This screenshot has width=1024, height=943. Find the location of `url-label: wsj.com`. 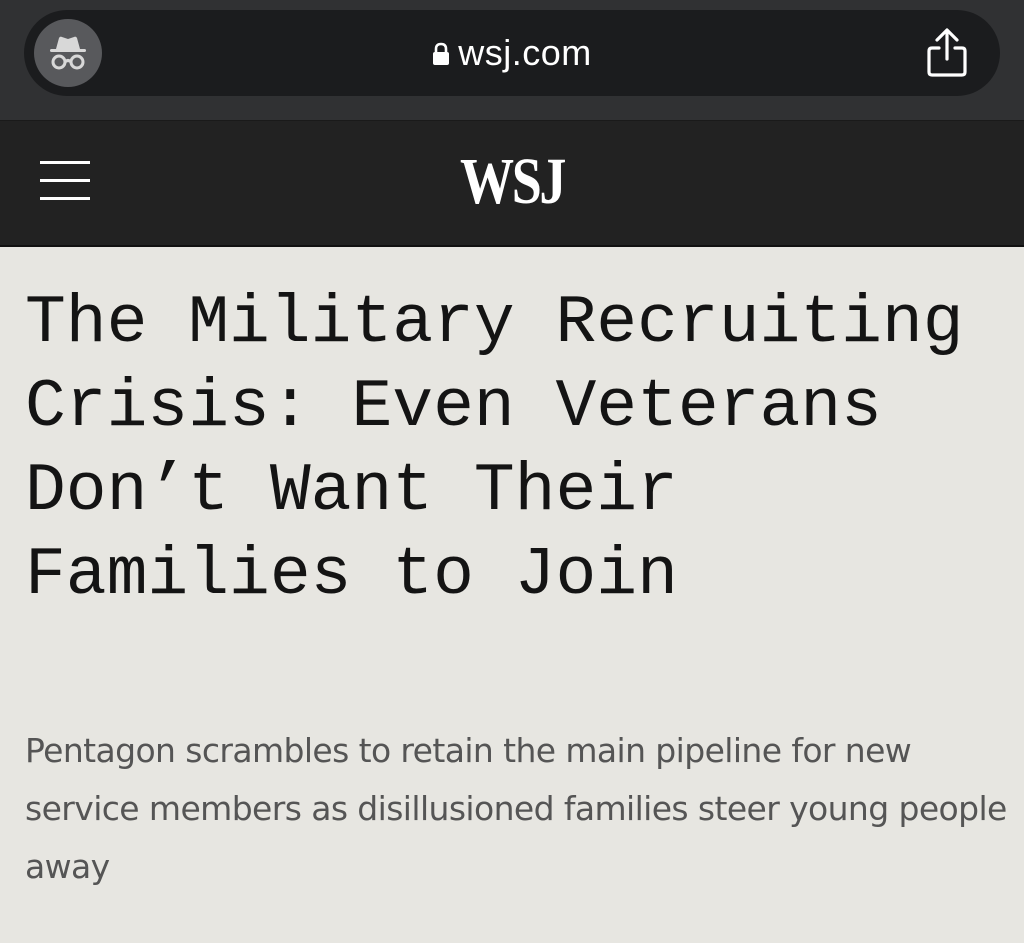

url-label: wsj.com is located at coordinates (525, 52).